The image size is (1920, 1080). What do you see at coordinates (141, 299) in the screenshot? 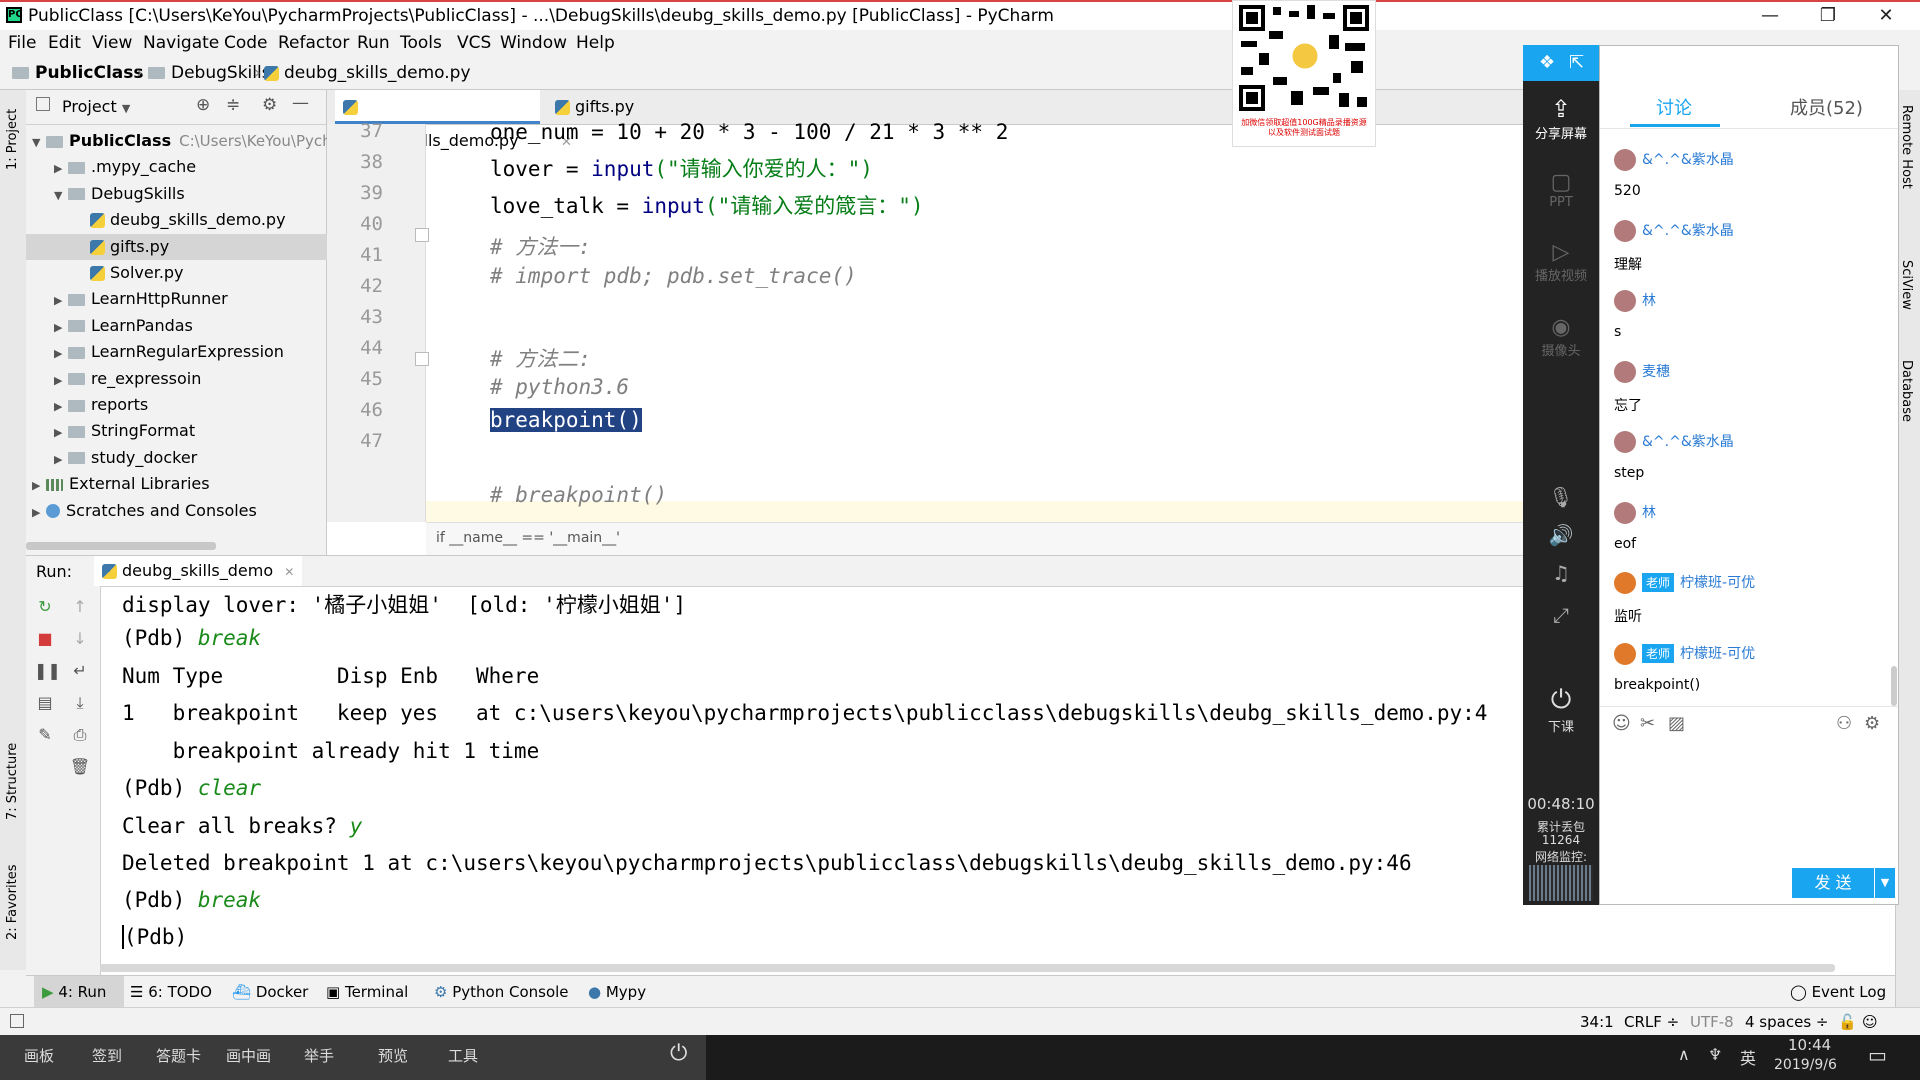
I see `project-tree-item: ▶ LearnHttpRunner` at bounding box center [141, 299].